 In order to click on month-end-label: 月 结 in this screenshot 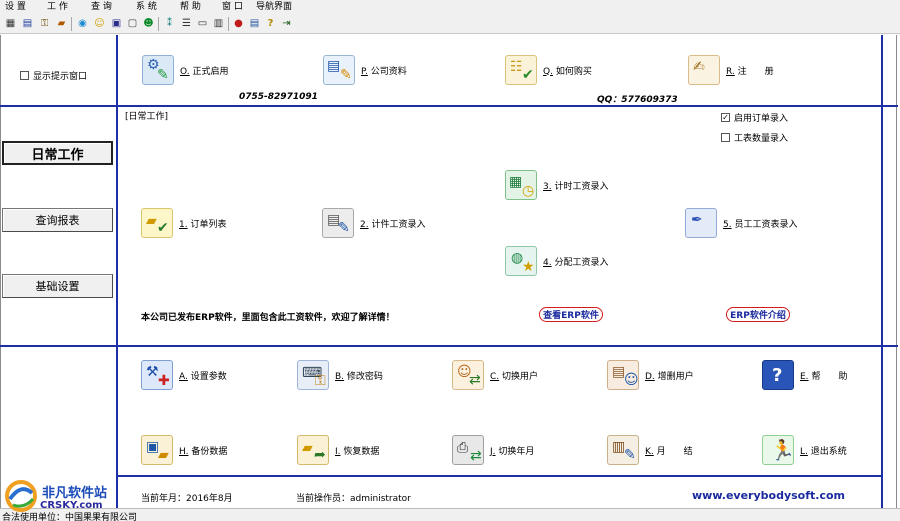, I will do `click(674, 451)`.